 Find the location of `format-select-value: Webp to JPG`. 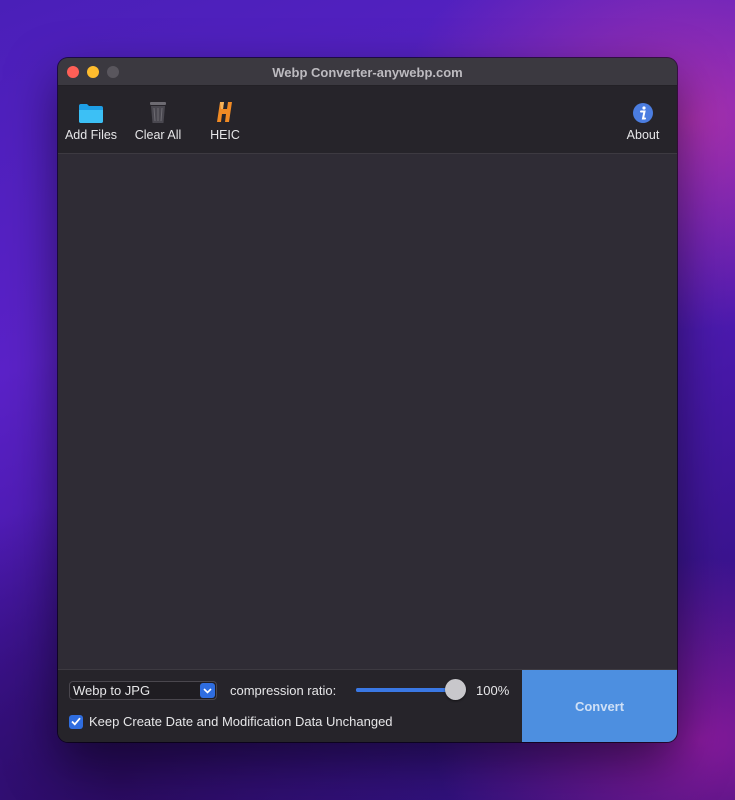

format-select-value: Webp to JPG is located at coordinates (112, 690).